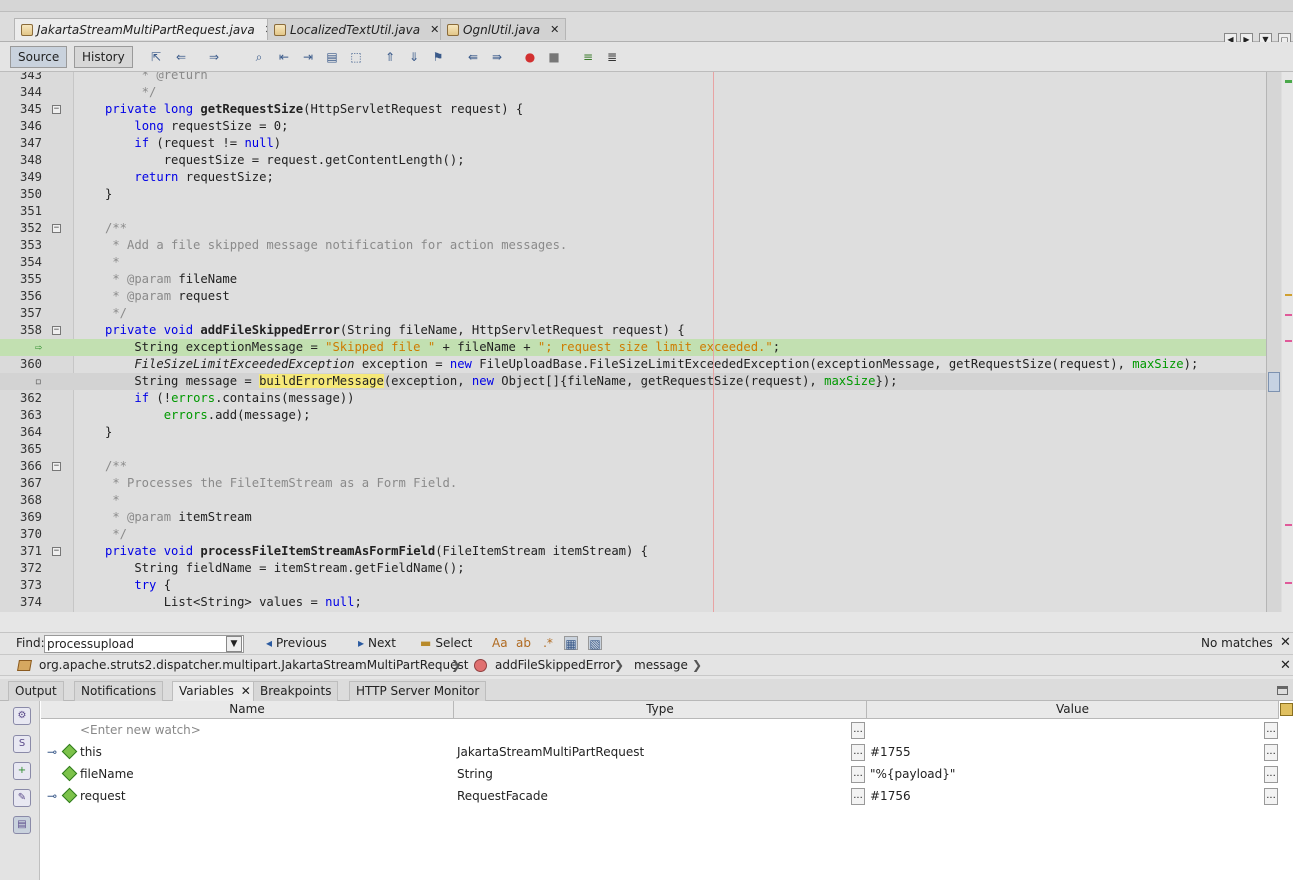 The image size is (1293, 880). Describe the element at coordinates (21, 364) in the screenshot. I see `line-number: 360` at that location.